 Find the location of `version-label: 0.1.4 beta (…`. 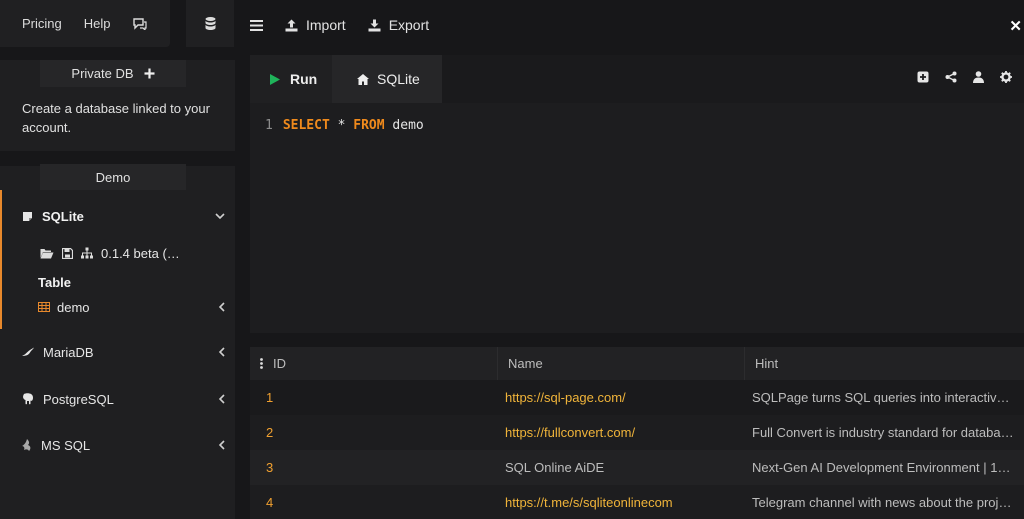

version-label: 0.1.4 beta (… is located at coordinates (140, 253).